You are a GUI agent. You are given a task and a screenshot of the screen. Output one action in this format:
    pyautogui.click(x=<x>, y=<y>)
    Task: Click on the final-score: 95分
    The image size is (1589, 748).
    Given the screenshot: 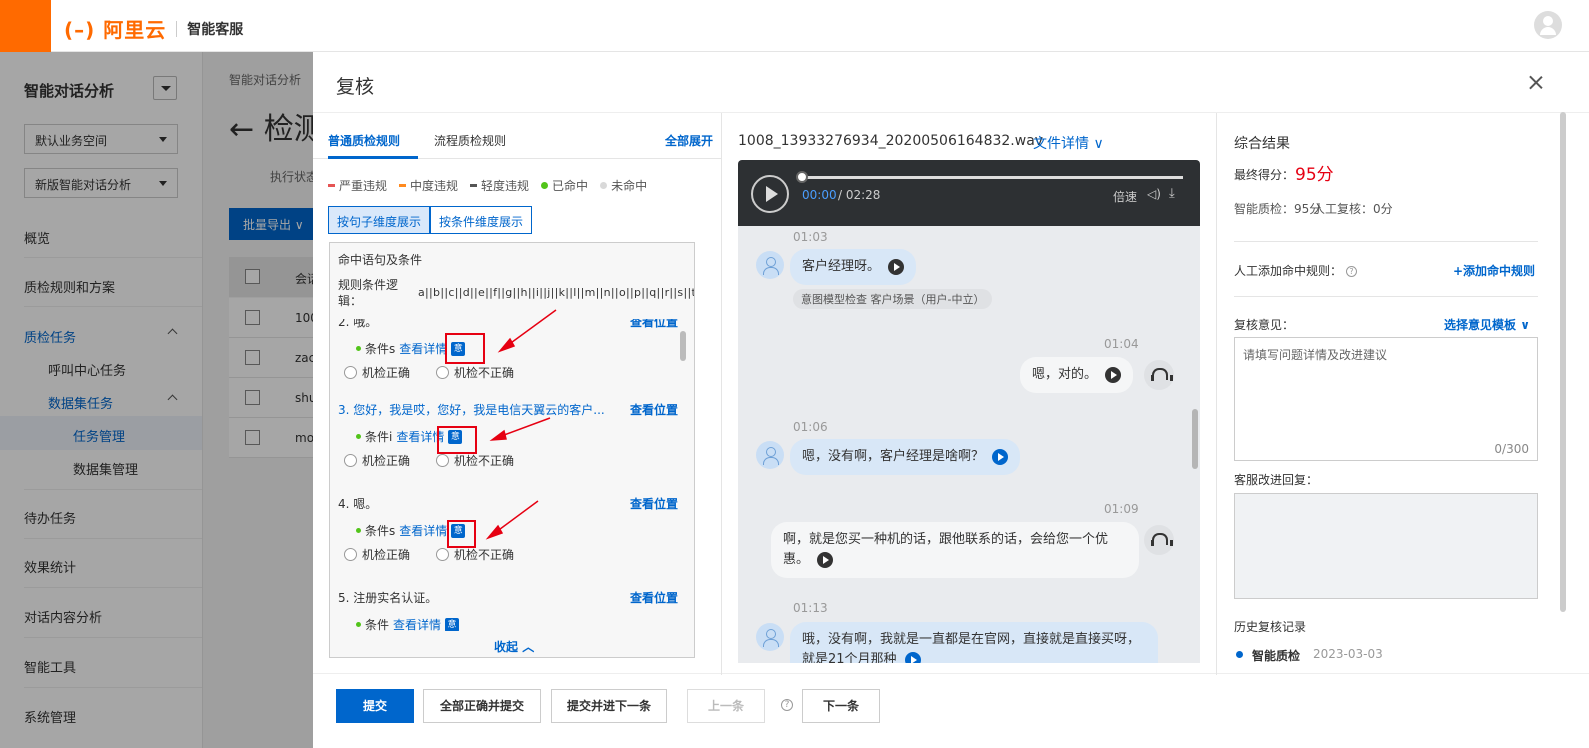 What is the action you would take?
    pyautogui.click(x=1314, y=175)
    